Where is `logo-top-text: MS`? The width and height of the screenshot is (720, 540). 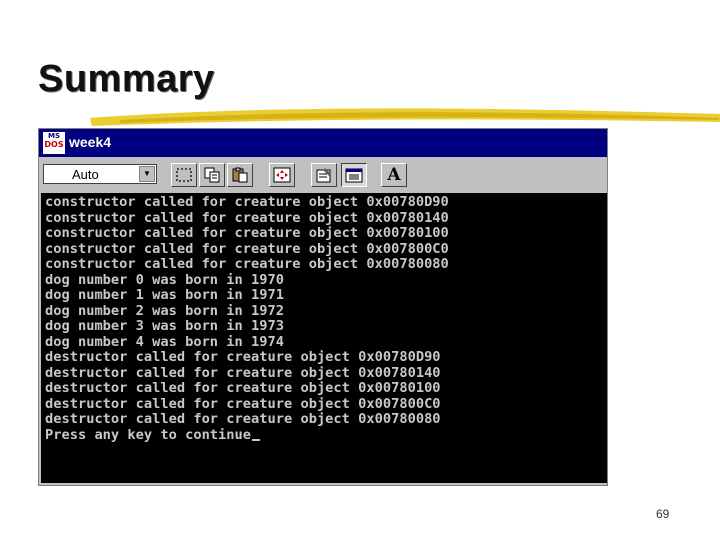 logo-top-text: MS is located at coordinates (53, 136).